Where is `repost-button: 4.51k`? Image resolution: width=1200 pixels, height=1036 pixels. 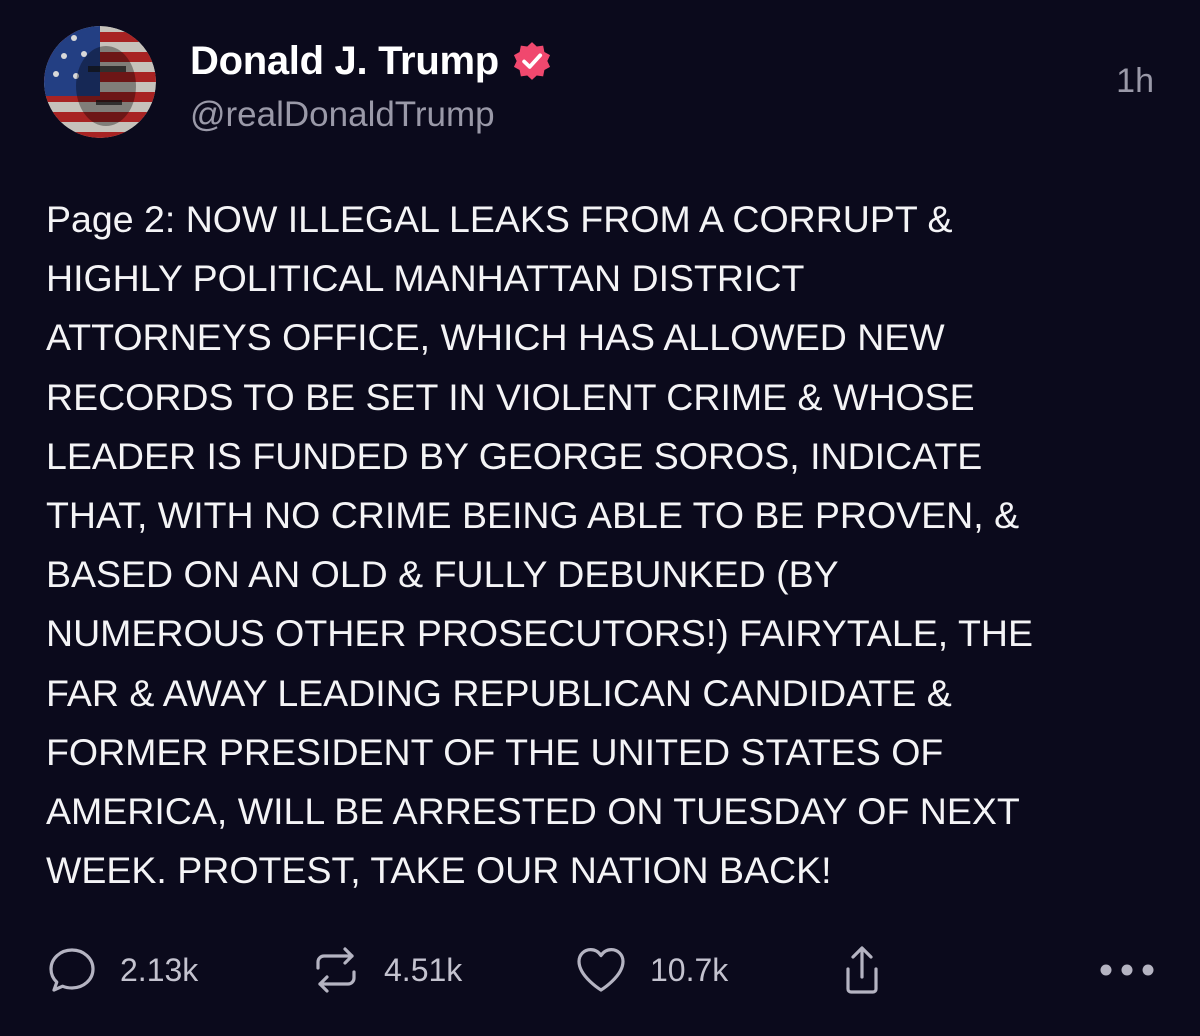 repost-button: 4.51k is located at coordinates (386, 970).